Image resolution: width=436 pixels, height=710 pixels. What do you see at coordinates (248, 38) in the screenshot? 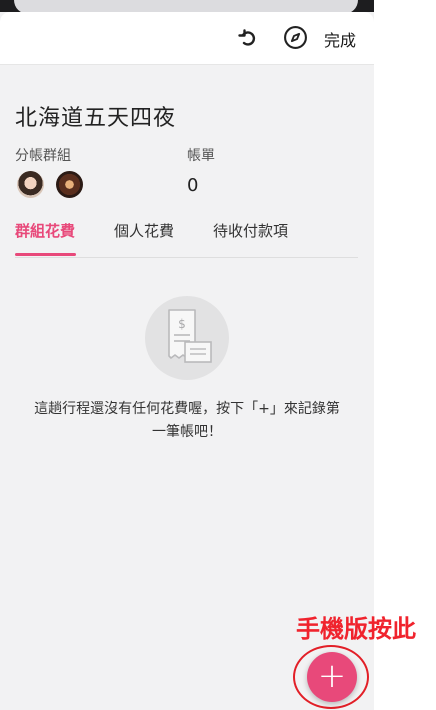
I see `reload-icon` at bounding box center [248, 38].